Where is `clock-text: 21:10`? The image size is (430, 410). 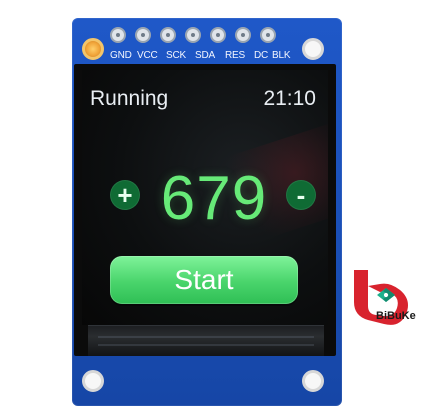 clock-text: 21:10 is located at coordinates (289, 98).